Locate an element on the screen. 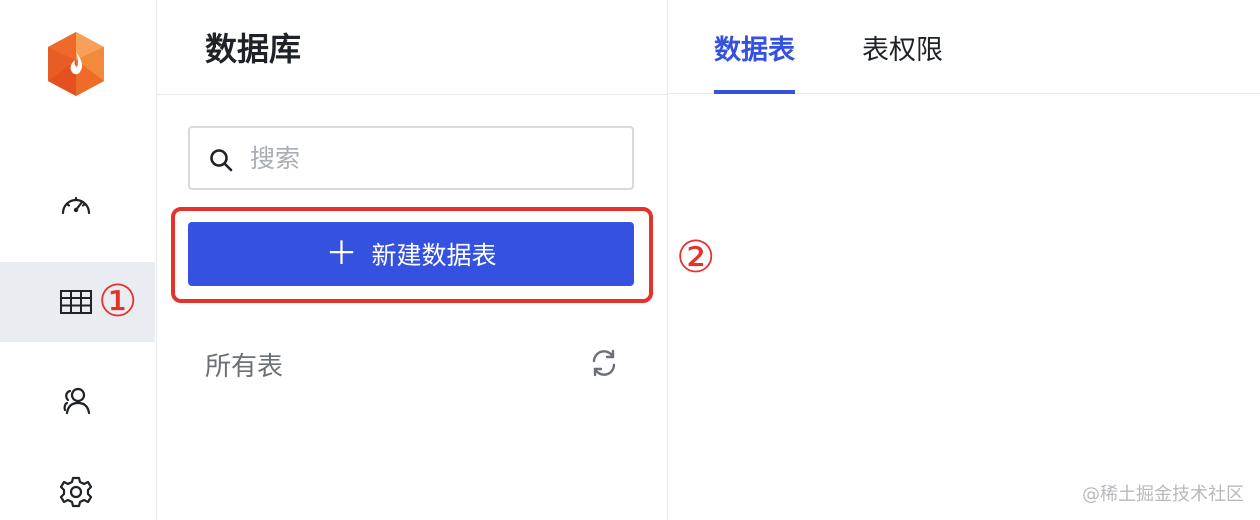  search-box is located at coordinates (411, 158).